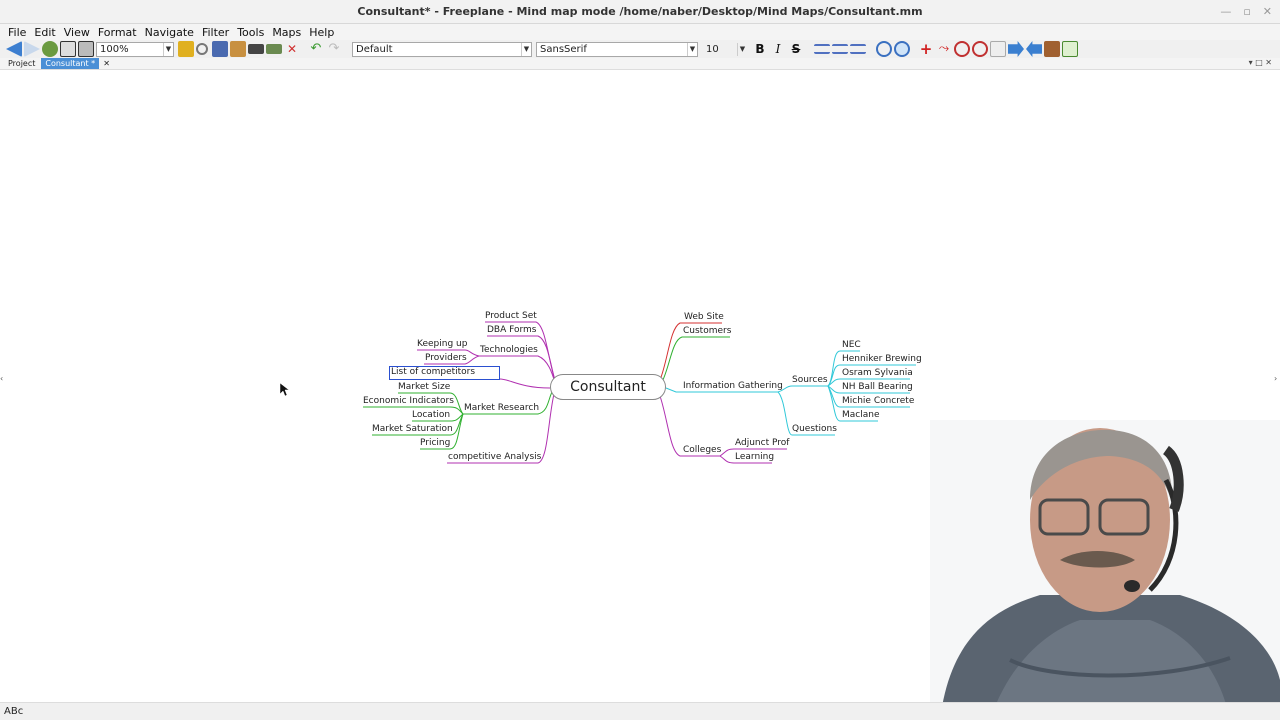  I want to click on node-market-saturation: Market Saturation, so click(412, 429).